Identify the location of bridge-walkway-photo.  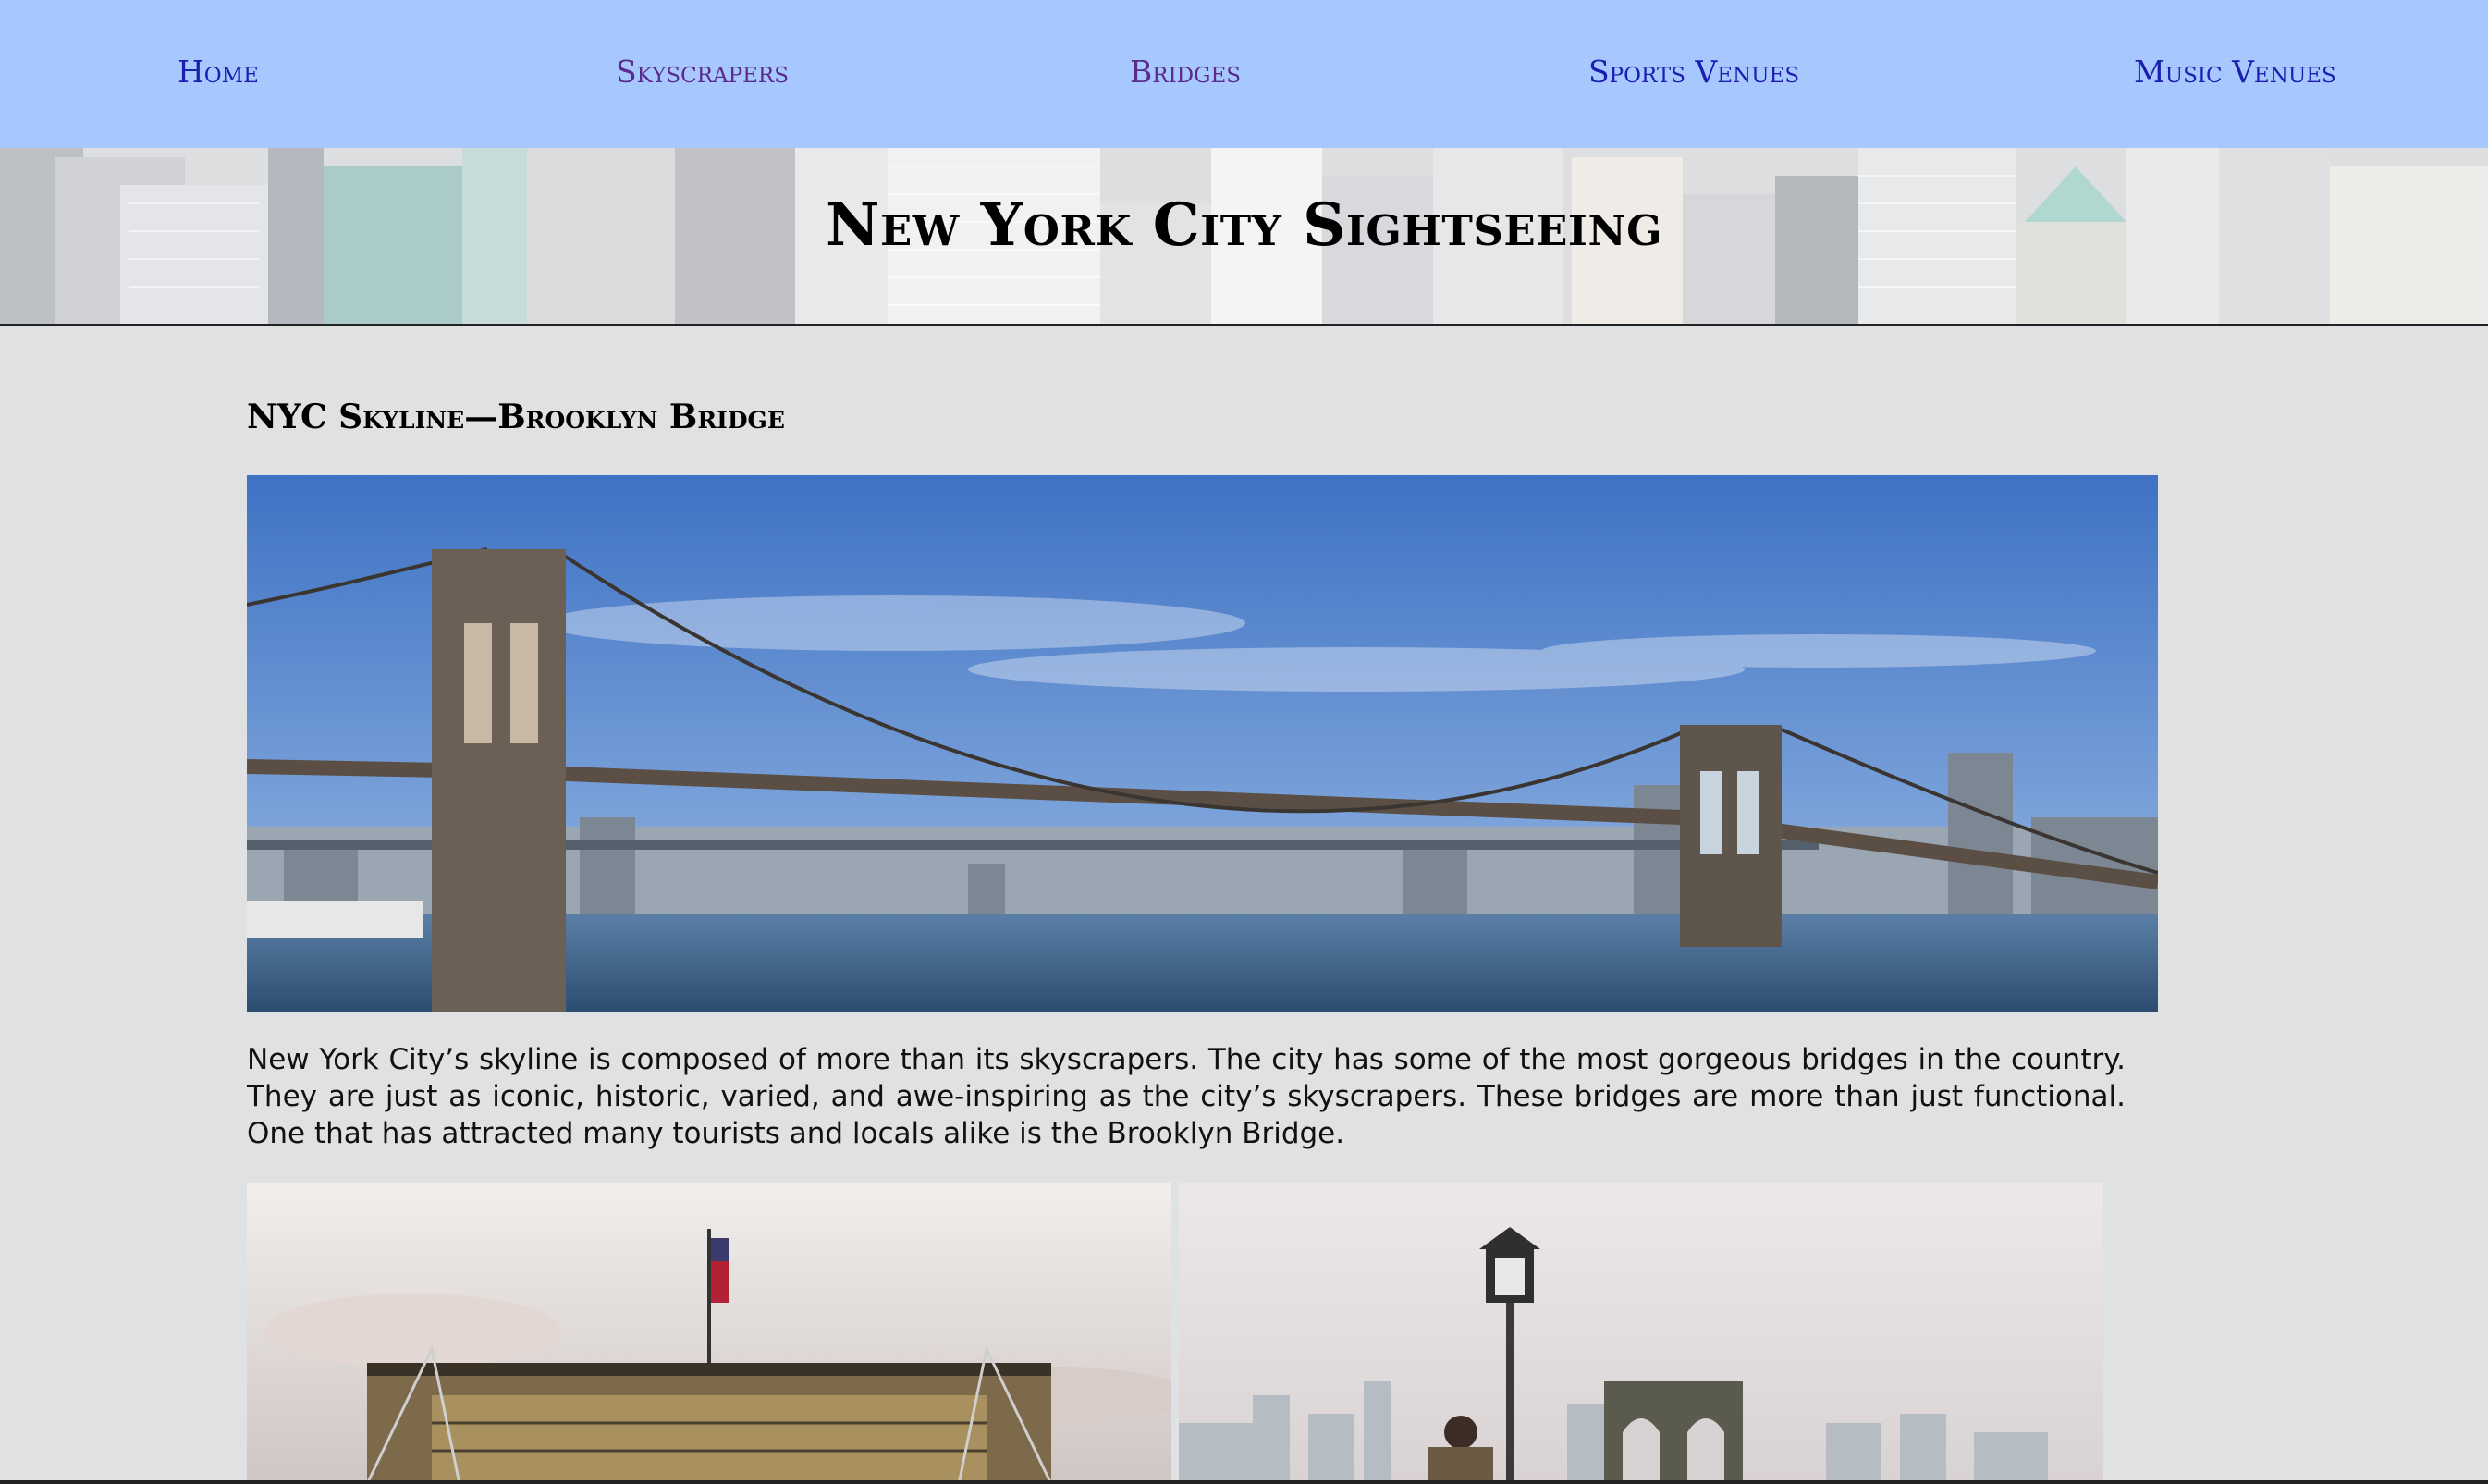
(1641, 1333).